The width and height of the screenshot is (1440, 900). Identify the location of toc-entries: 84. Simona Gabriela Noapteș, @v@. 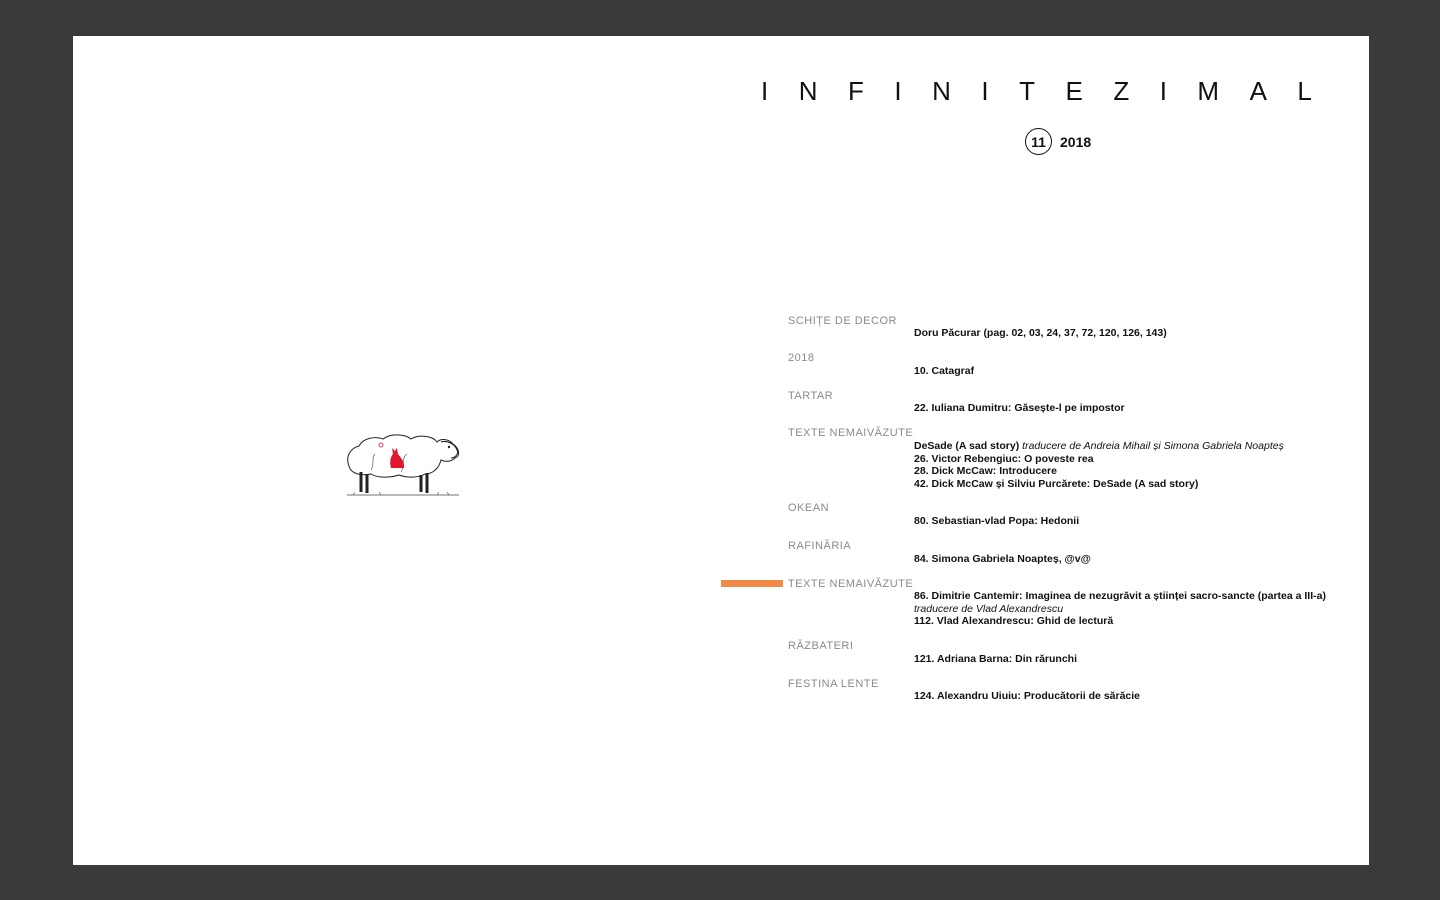
(1002, 559).